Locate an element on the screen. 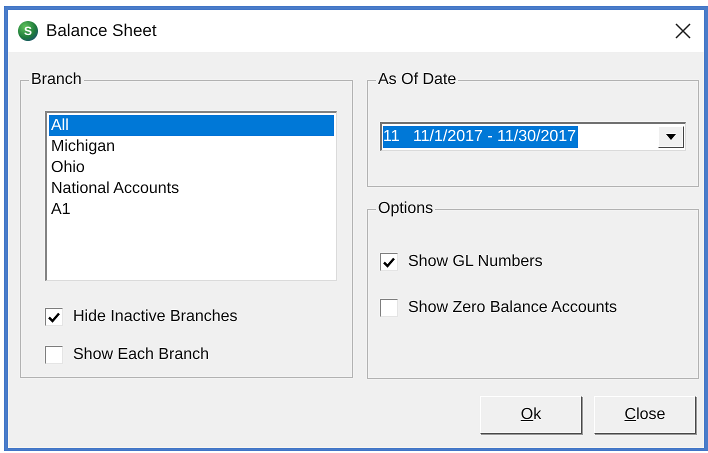  checkbox-label: Show GL Numbers is located at coordinates (475, 262).